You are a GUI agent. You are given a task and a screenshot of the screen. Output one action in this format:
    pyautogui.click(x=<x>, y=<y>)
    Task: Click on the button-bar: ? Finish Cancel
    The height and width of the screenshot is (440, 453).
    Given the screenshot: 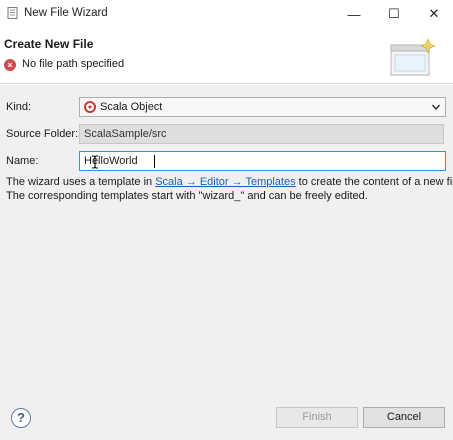 What is the action you would take?
    pyautogui.click(x=226, y=420)
    